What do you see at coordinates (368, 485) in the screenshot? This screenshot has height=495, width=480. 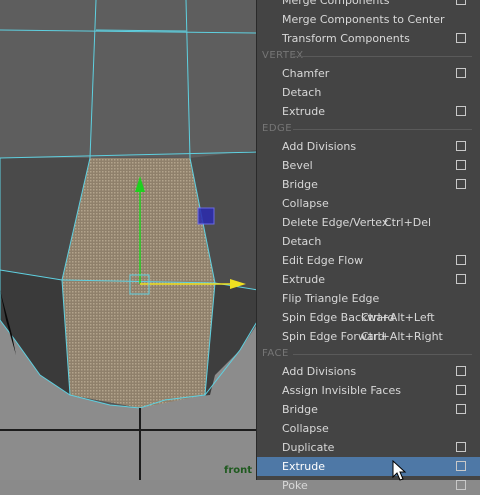 I see `menu-item-poke: Poke` at bounding box center [368, 485].